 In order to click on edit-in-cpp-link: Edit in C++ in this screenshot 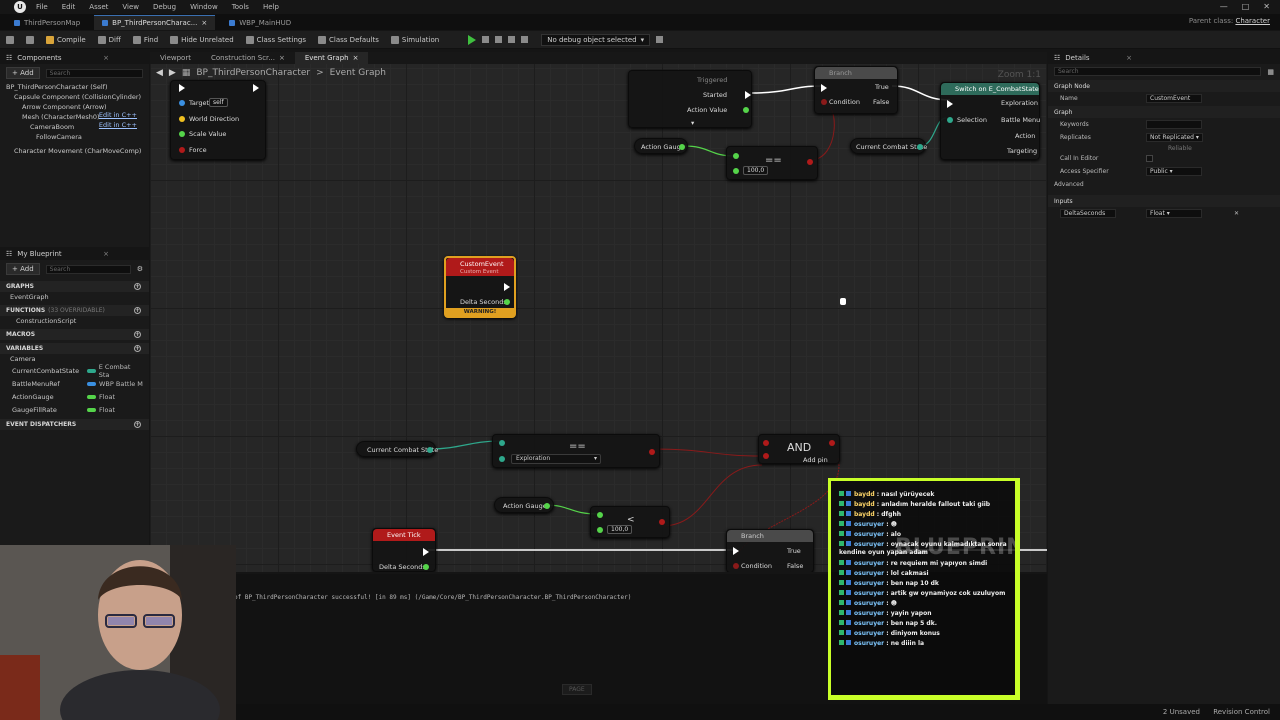, I will do `click(118, 115)`.